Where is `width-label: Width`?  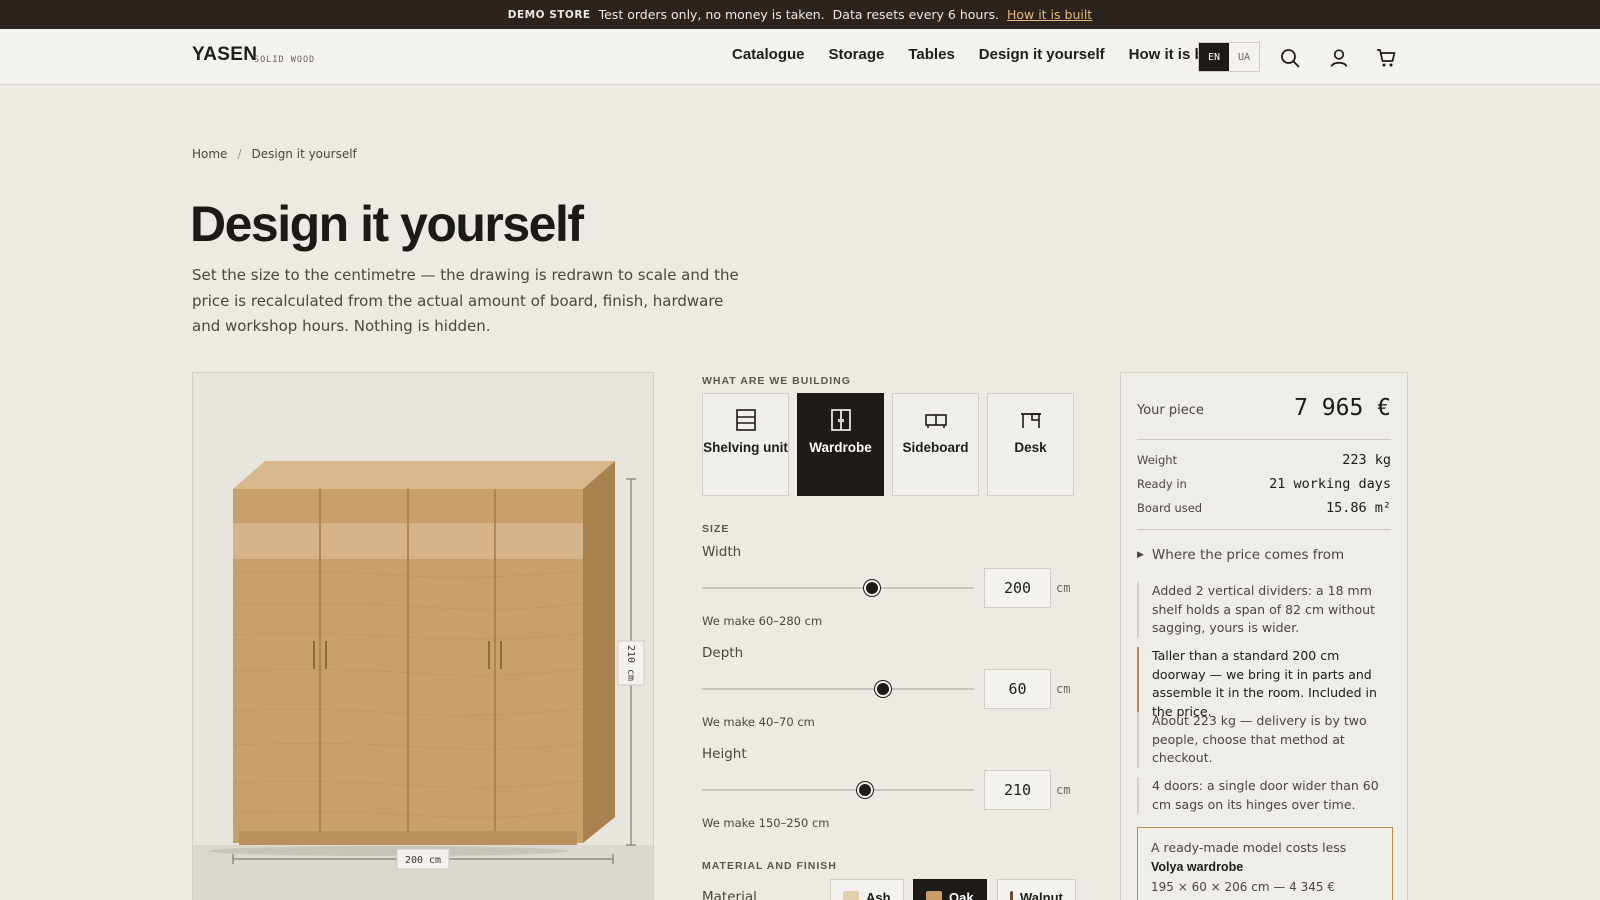
width-label: Width is located at coordinates (722, 552).